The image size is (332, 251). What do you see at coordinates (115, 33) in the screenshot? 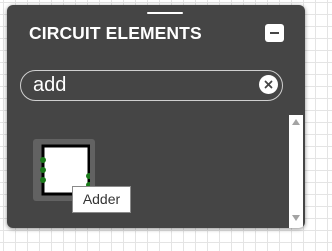
I see `panel-title: CIRCUIT ELEMENTS` at bounding box center [115, 33].